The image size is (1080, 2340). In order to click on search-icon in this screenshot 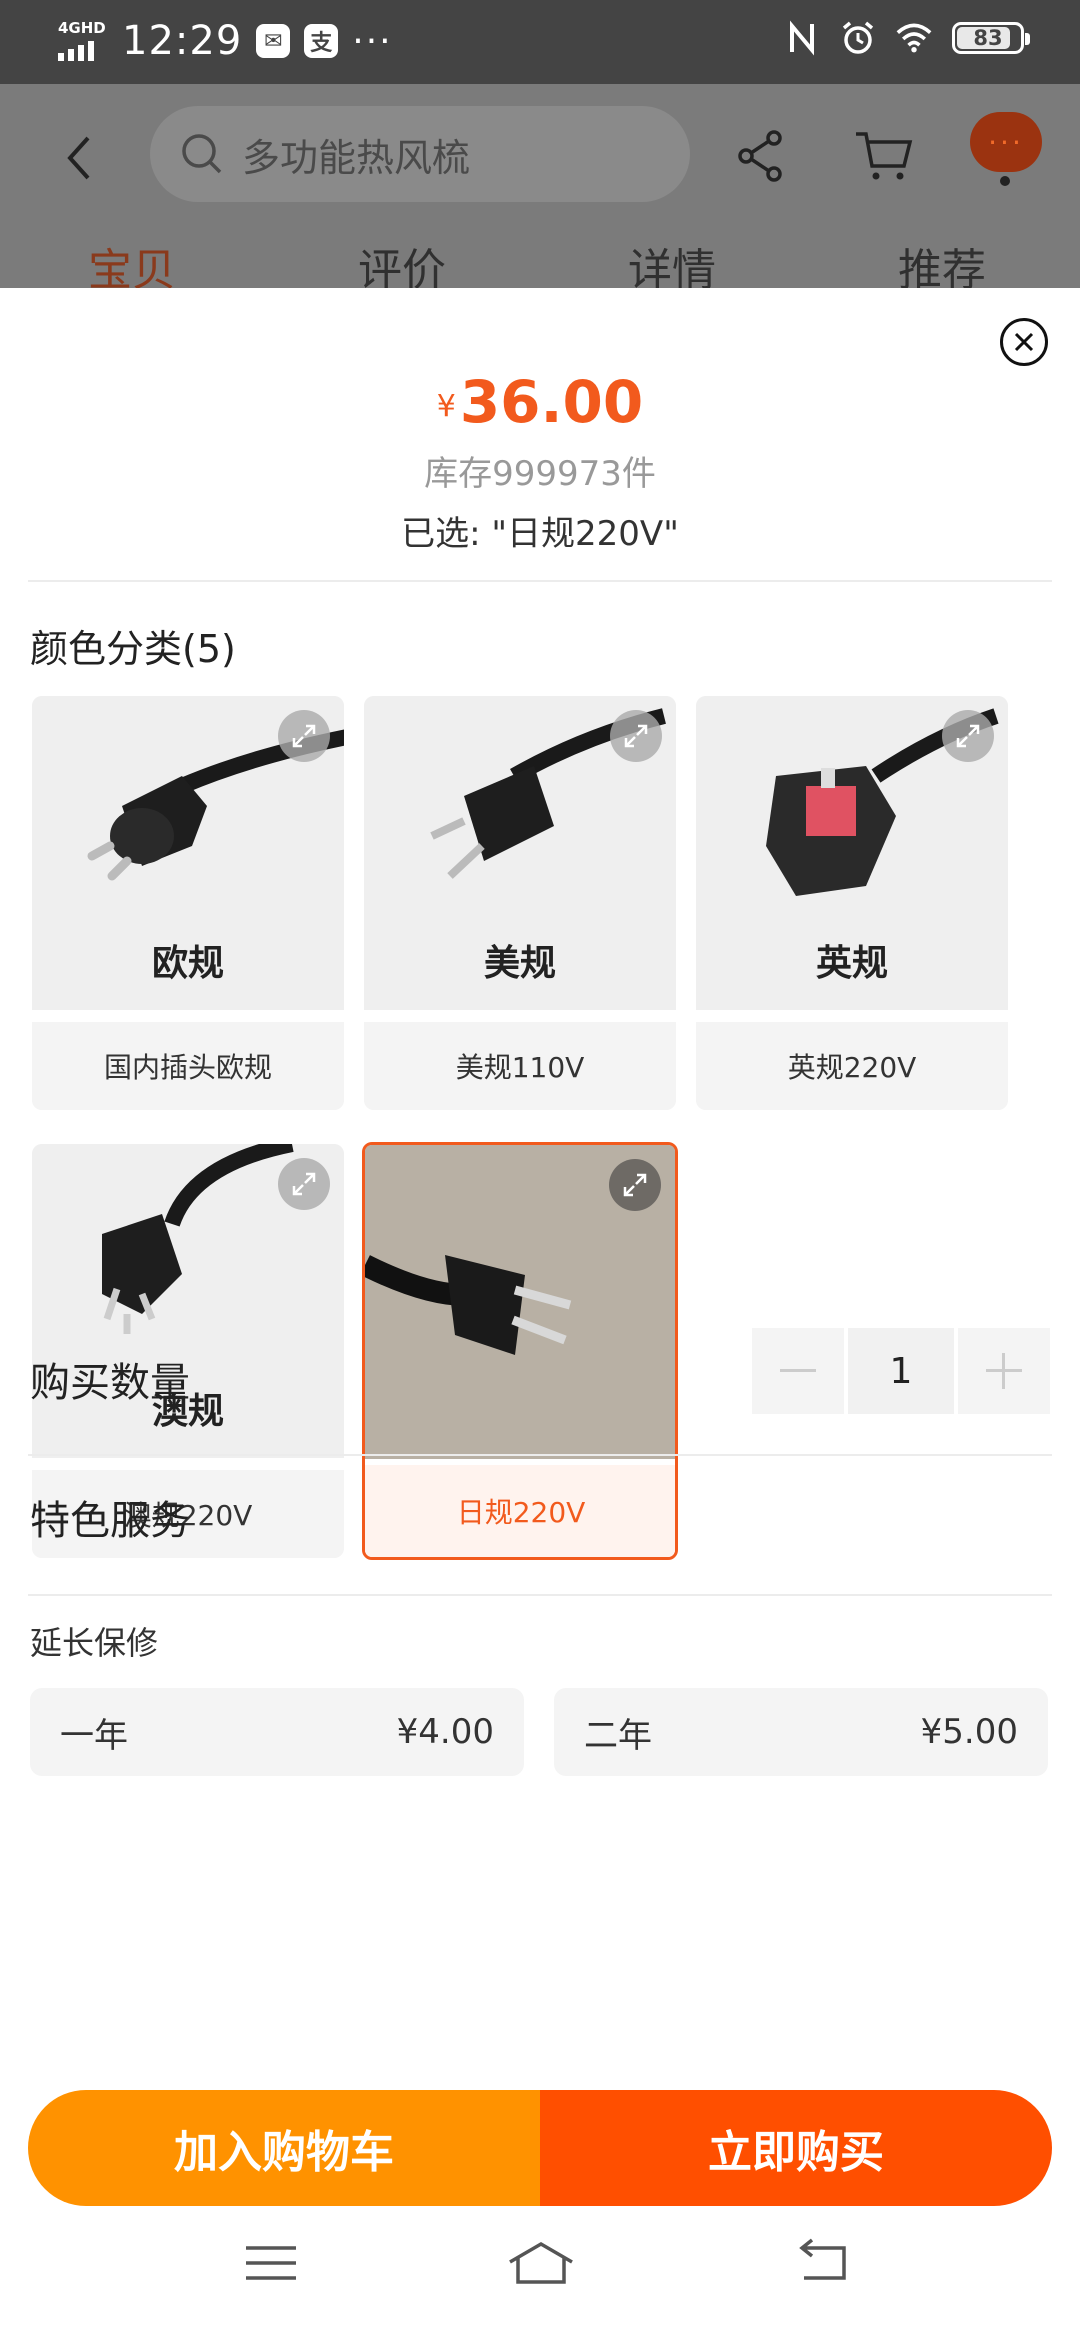, I will do `click(202, 154)`.